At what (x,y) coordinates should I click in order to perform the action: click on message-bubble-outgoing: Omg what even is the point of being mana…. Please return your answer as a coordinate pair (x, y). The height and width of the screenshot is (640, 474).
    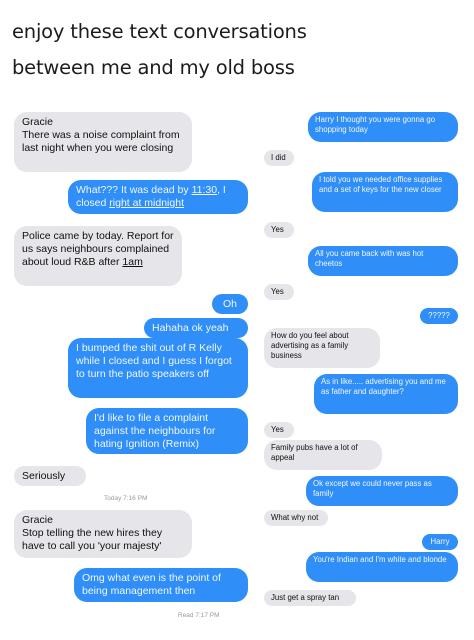
    Looking at the image, I should click on (161, 585).